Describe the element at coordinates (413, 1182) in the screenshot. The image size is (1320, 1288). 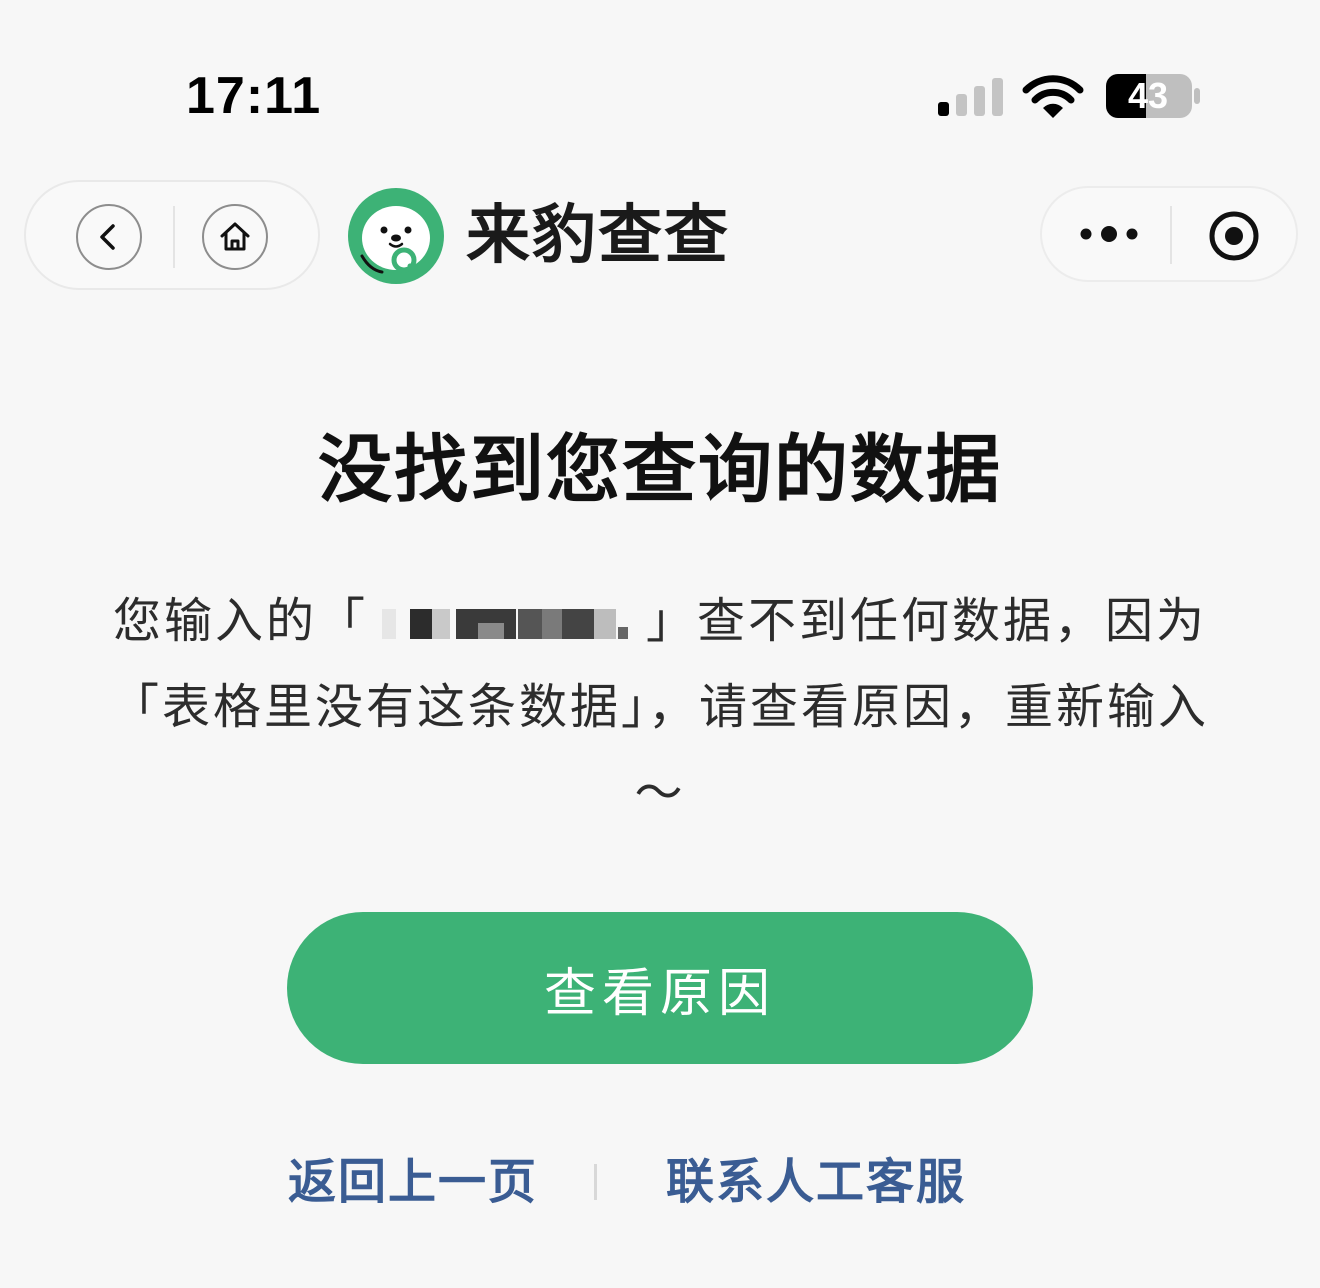
I see `back-link: 返回上一页` at that location.